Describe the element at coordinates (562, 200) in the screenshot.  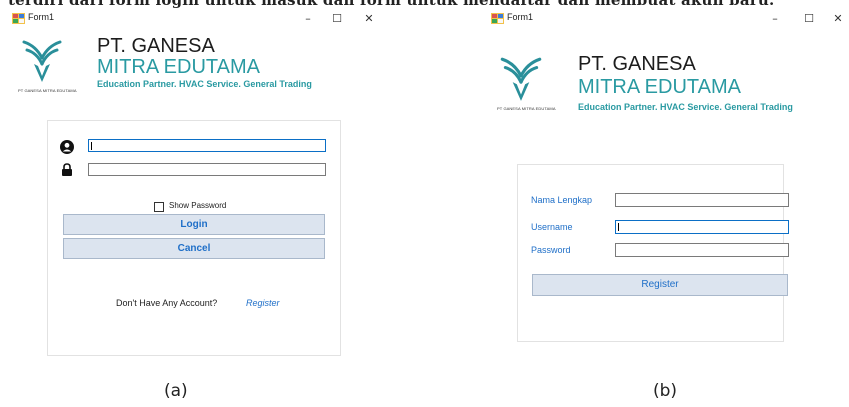
I see `name-label: Nama Lengkap` at that location.